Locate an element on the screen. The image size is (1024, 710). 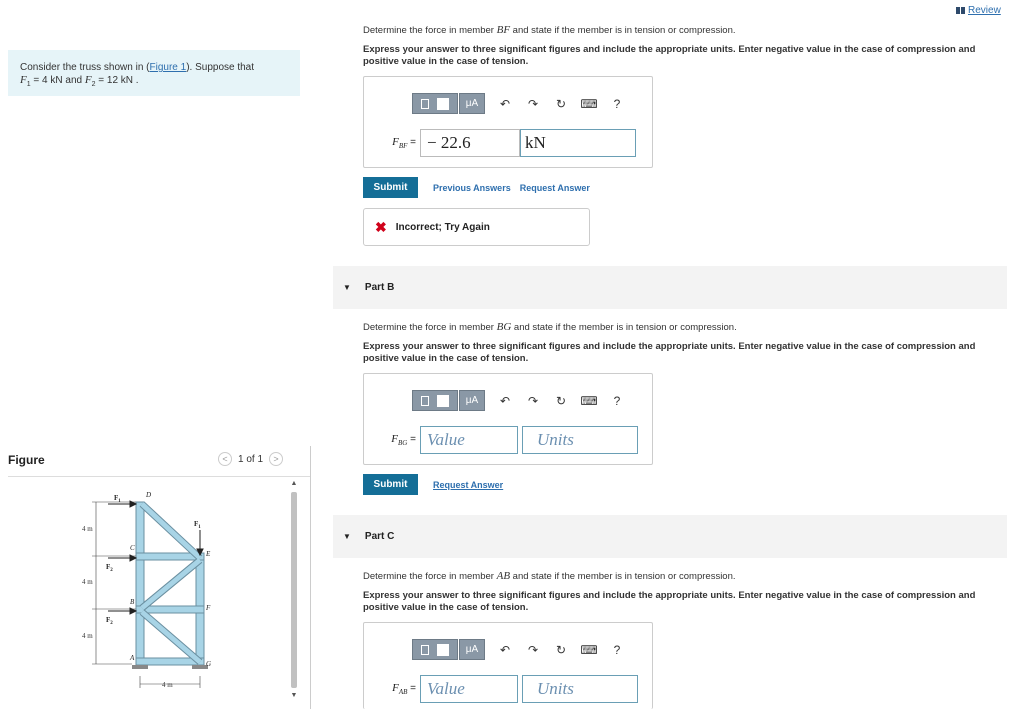
previous-answers-link: Previous Answers is located at coordinates (472, 188).